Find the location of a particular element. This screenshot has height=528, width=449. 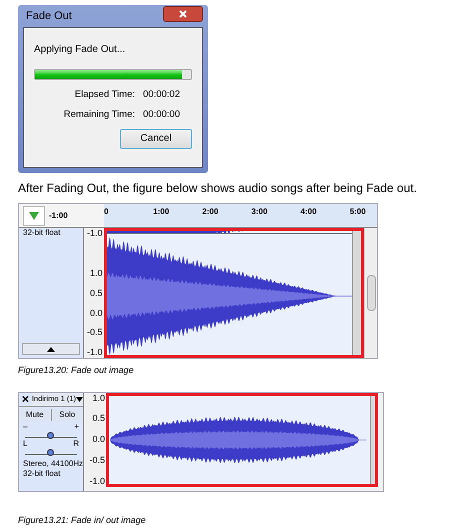

ruler-label: -1:00 is located at coordinates (58, 216).